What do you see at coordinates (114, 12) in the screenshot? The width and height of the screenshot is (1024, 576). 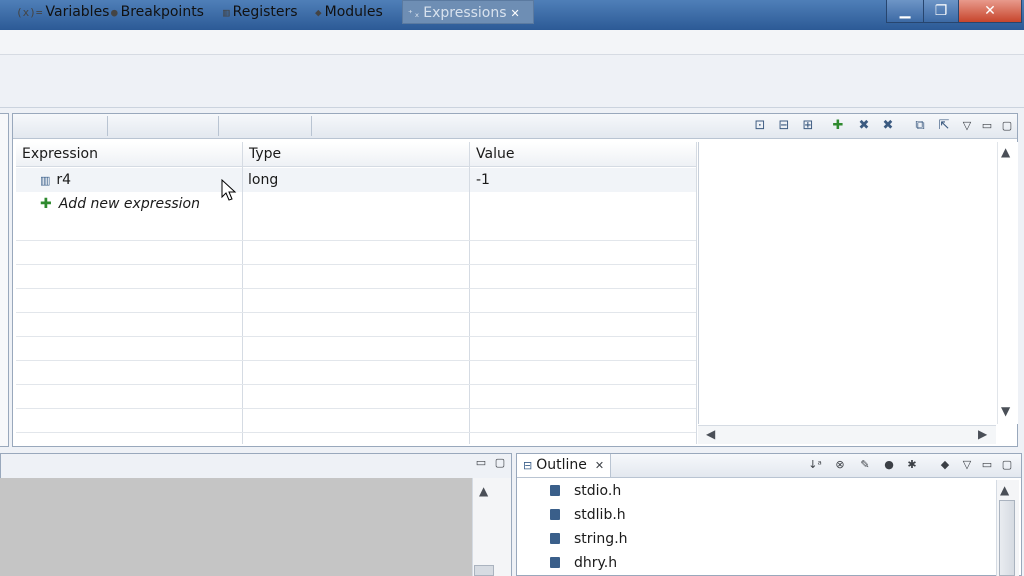 I see `breakpoints-icon: ●` at bounding box center [114, 12].